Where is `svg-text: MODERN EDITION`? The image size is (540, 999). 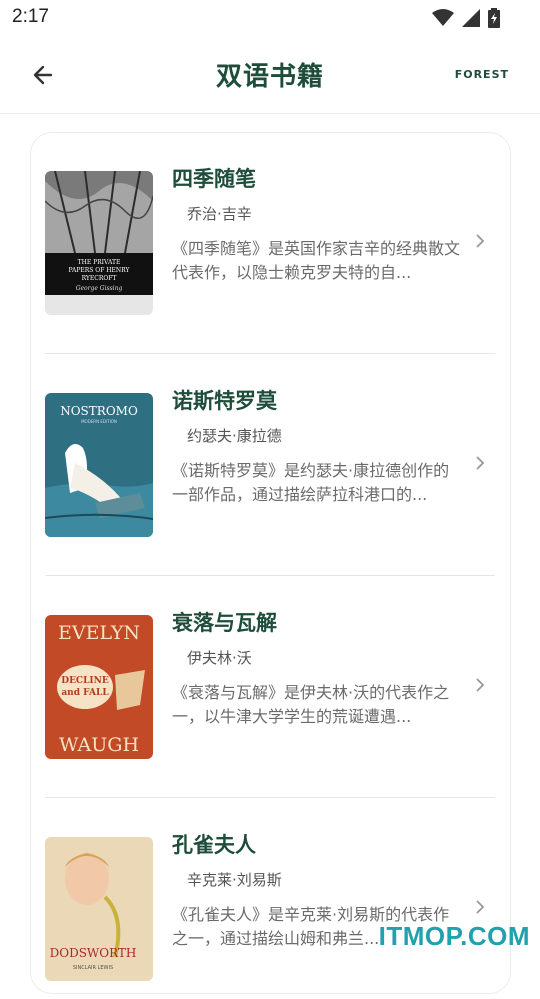
svg-text: MODERN EDITION is located at coordinates (99, 421).